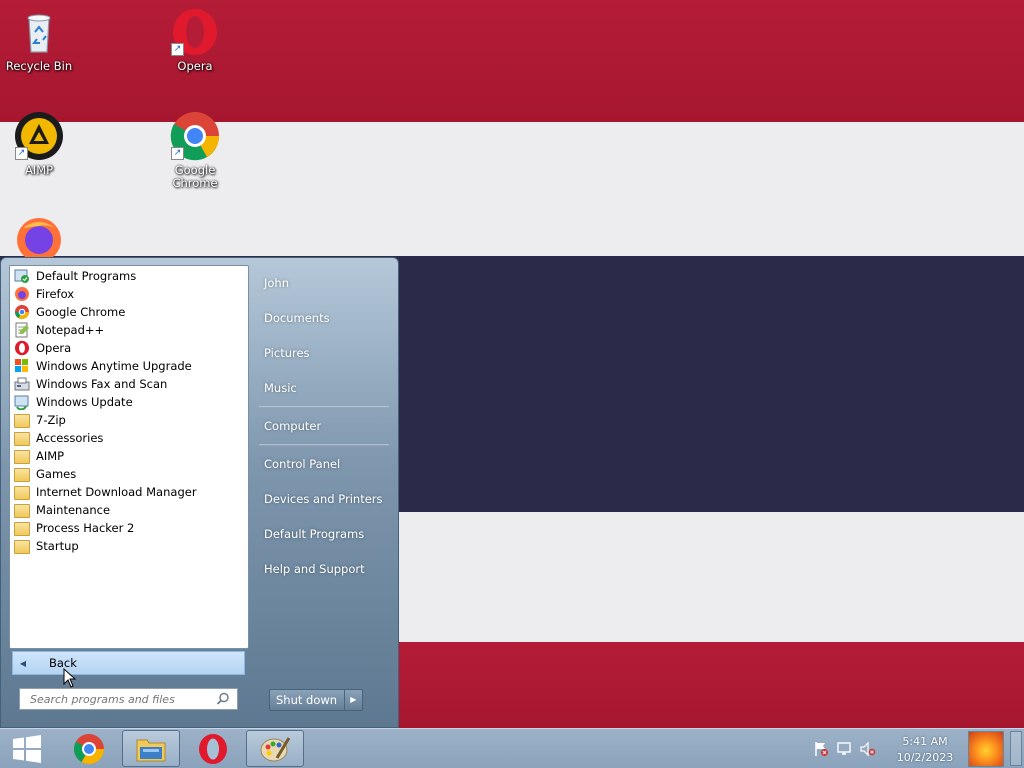 The width and height of the screenshot is (1024, 768). I want to click on program-label: Games, so click(56, 474).